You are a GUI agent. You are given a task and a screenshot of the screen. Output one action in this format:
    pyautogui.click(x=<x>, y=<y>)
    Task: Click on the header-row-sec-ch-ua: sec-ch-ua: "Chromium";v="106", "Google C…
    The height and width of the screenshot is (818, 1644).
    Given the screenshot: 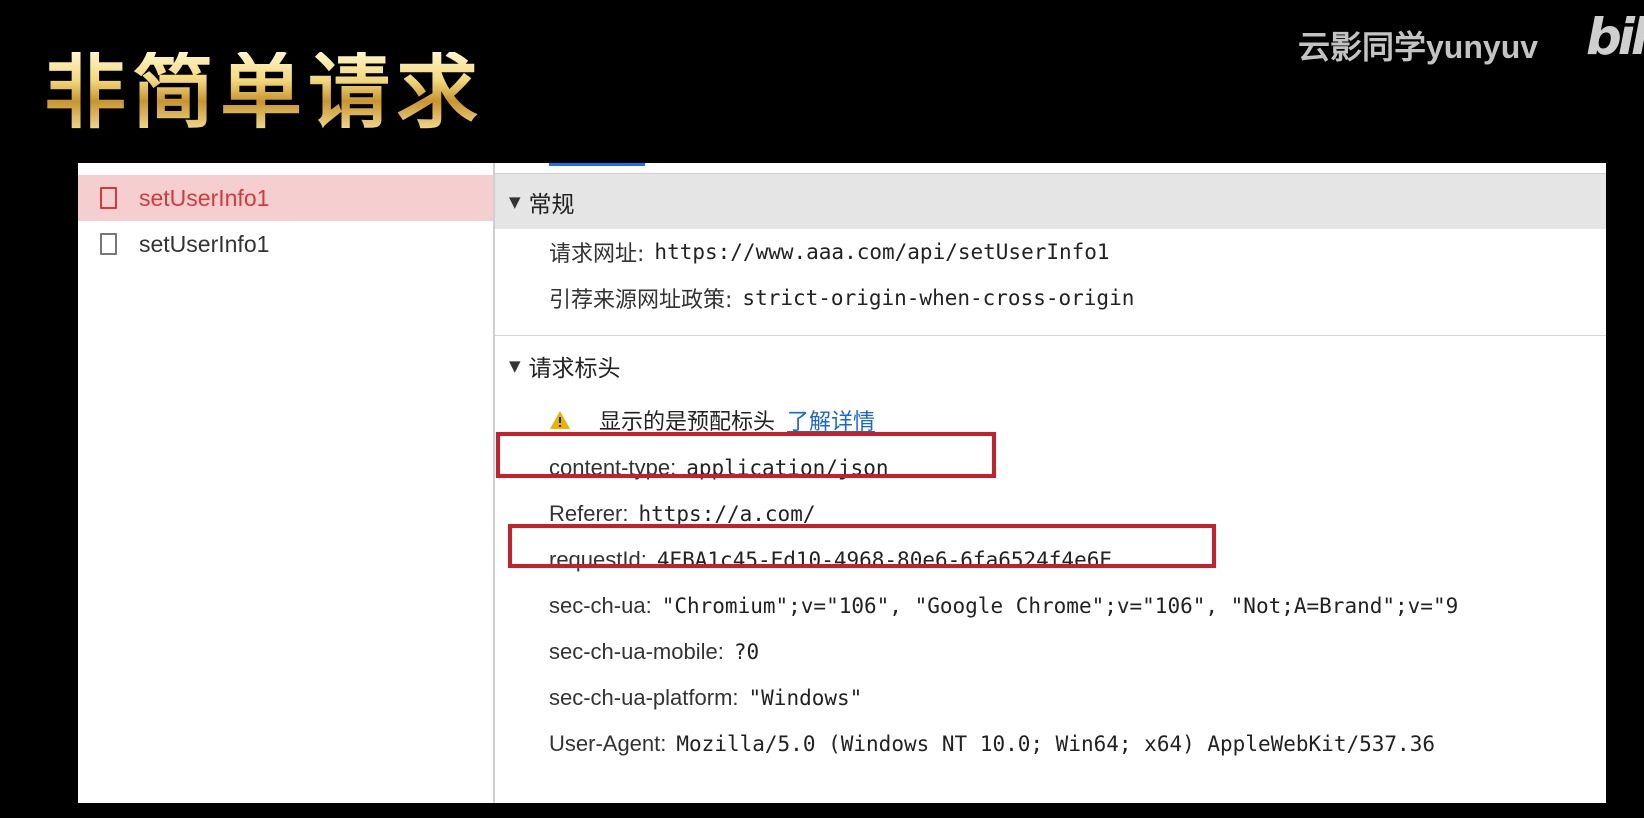 What is the action you would take?
    pyautogui.click(x=1050, y=606)
    